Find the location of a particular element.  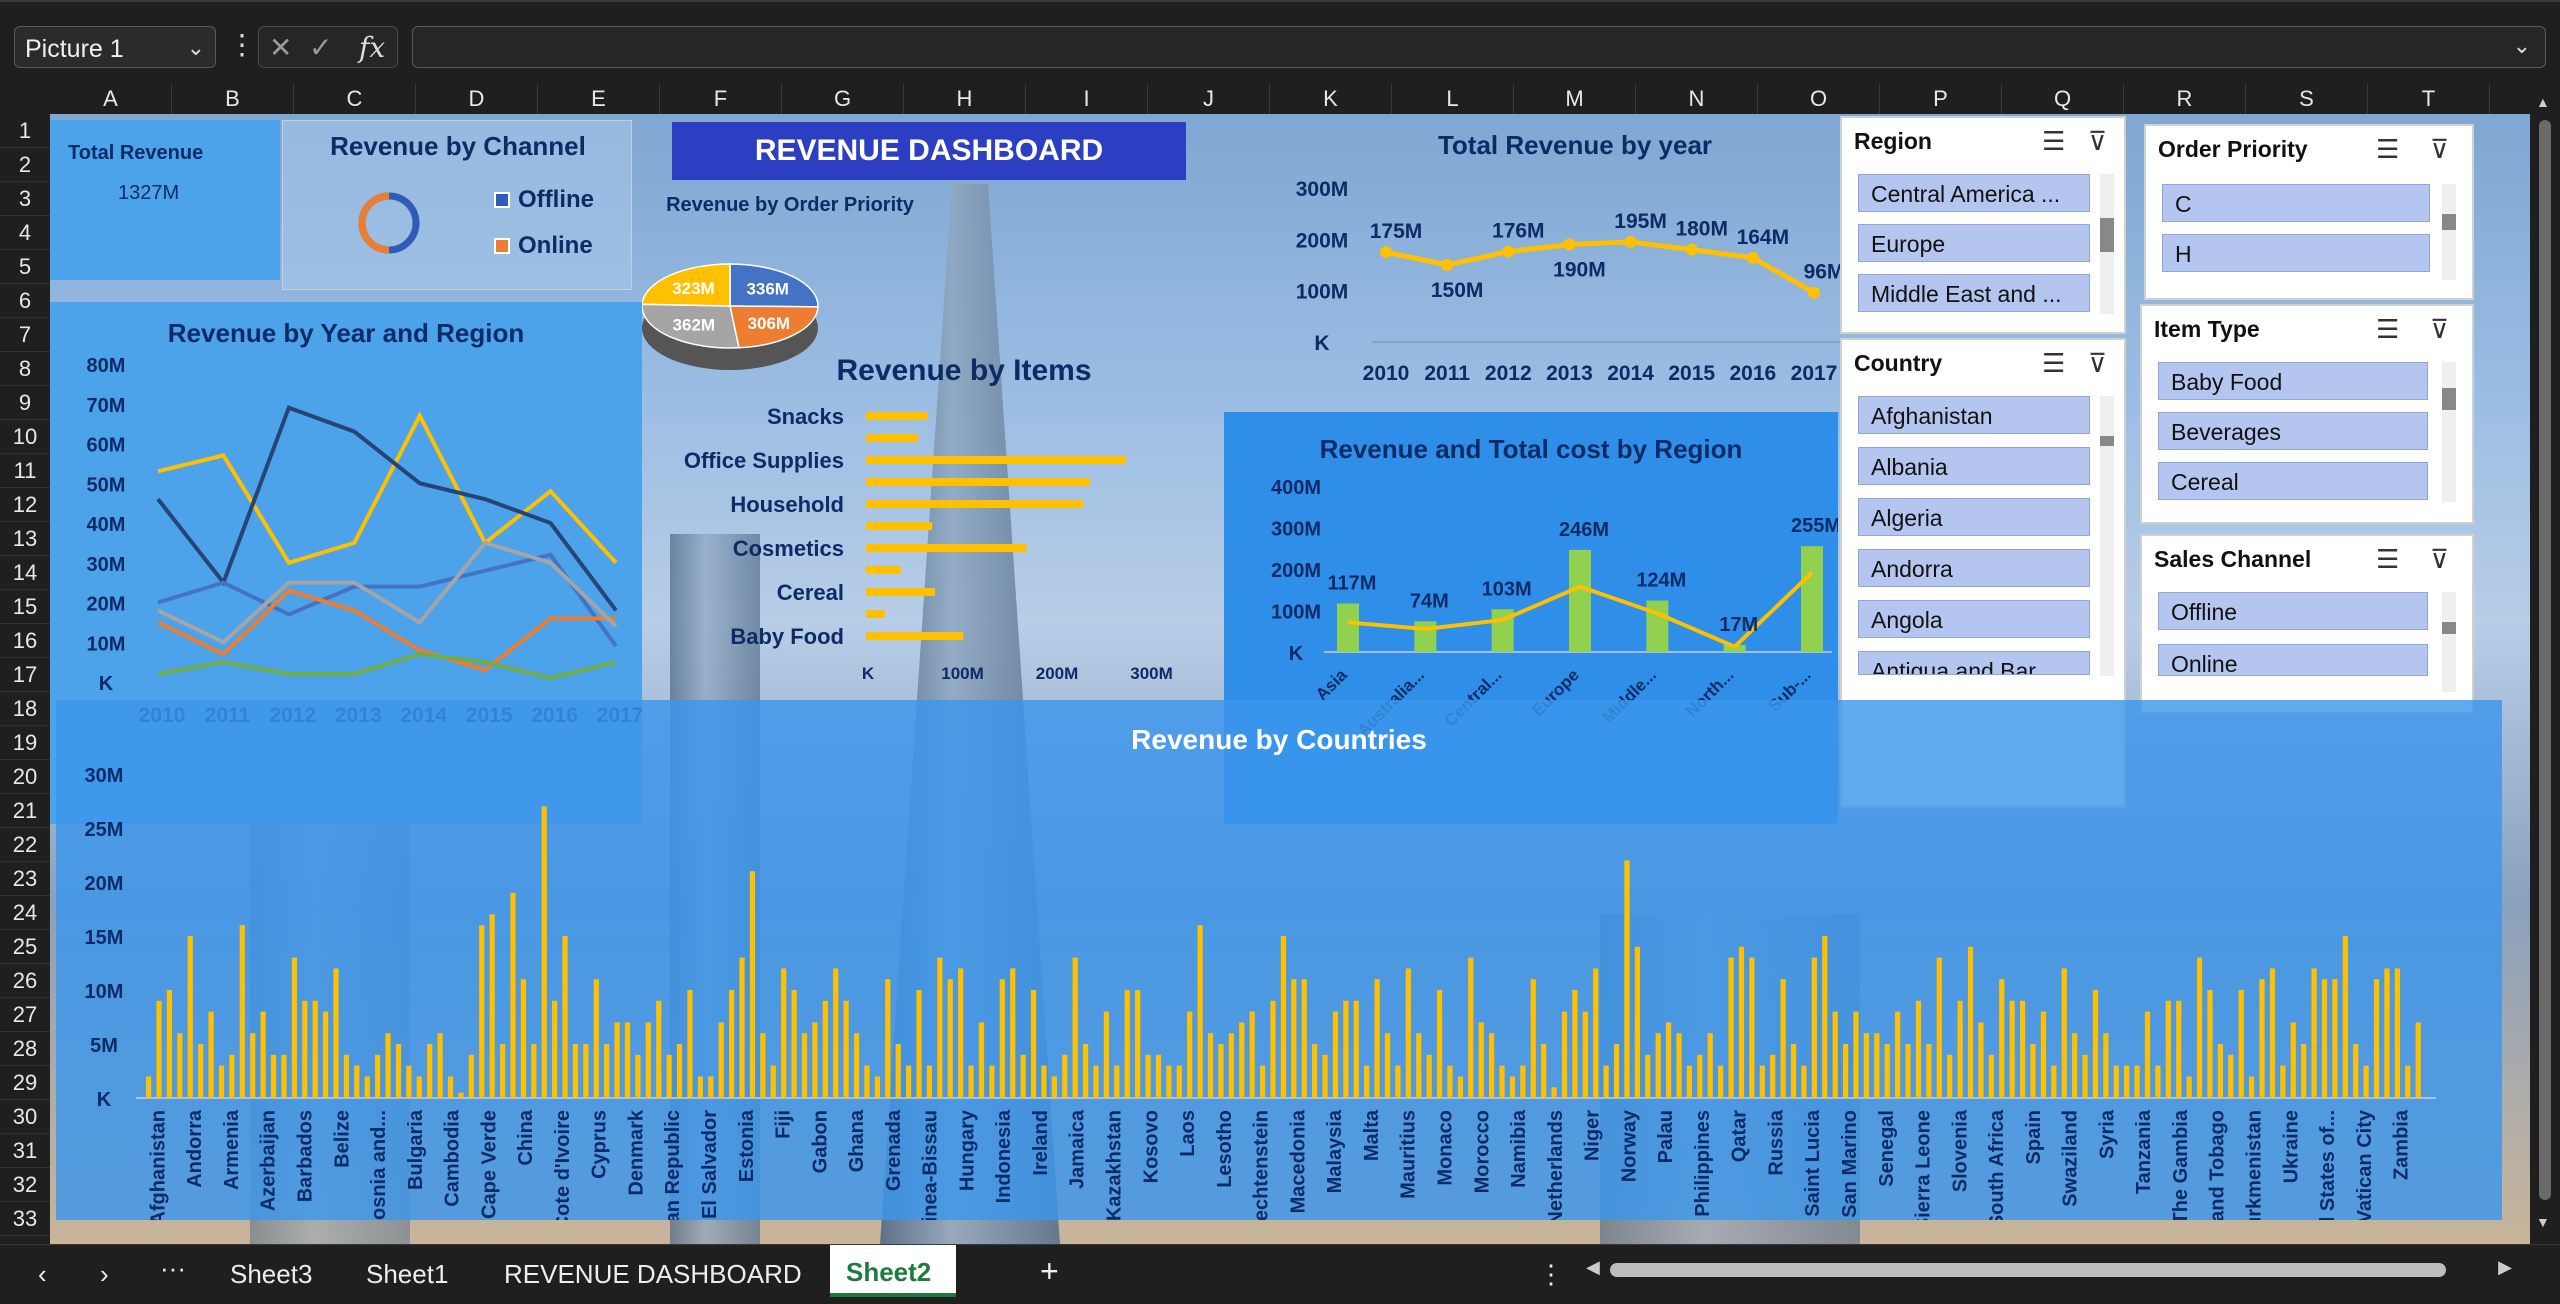

horizontal-scroll-thumb is located at coordinates (2028, 1270).